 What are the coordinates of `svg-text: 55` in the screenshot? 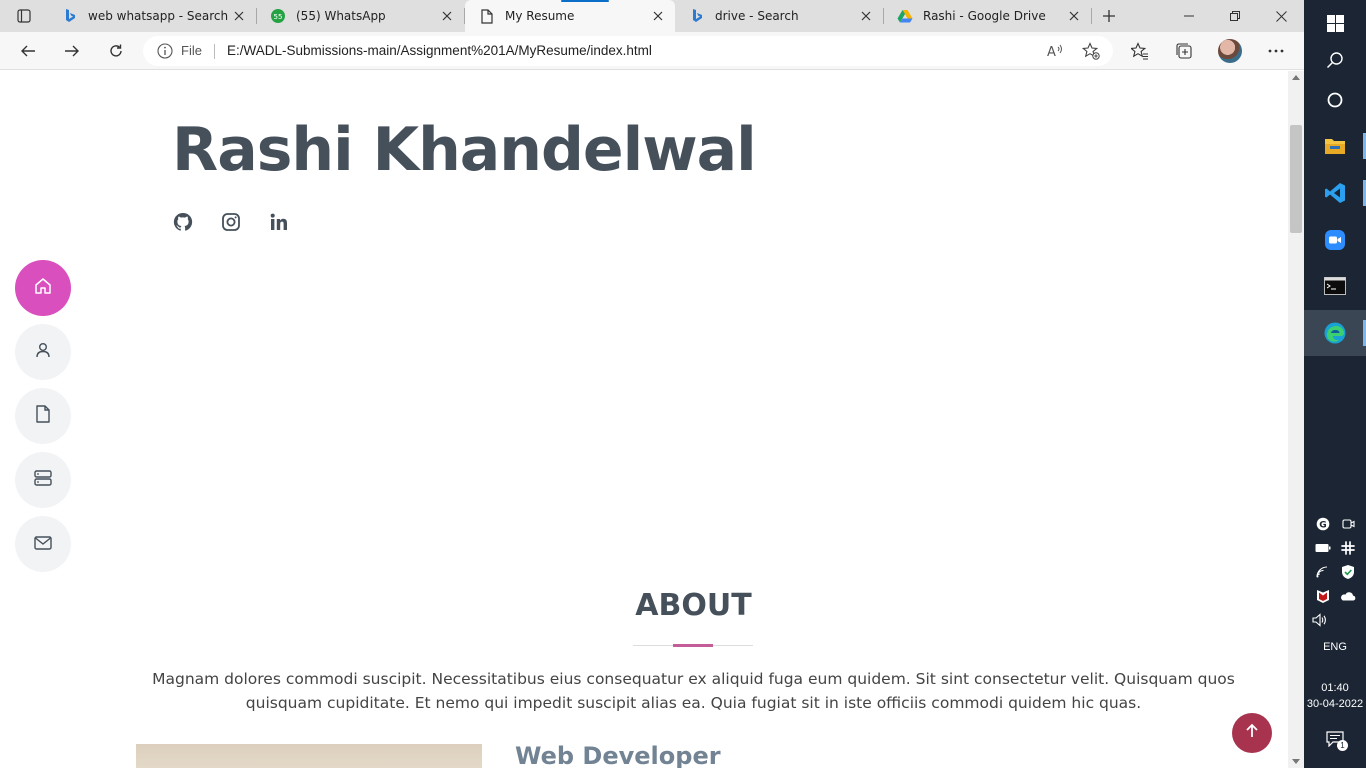 It's located at (278, 17).